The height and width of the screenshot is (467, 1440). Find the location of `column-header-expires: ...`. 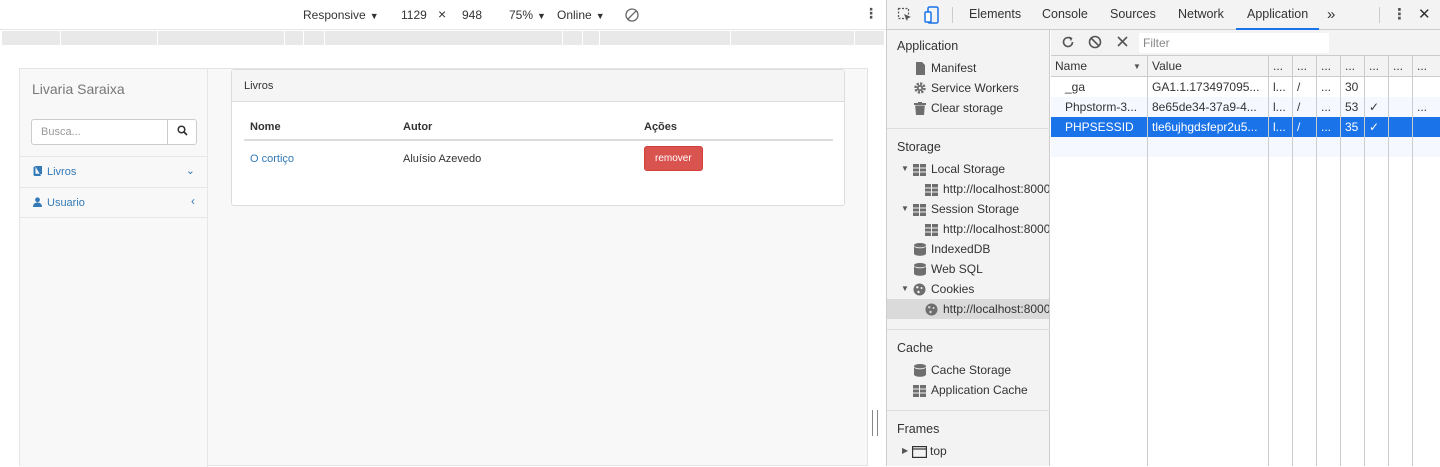

column-header-expires: ... is located at coordinates (1329, 66).